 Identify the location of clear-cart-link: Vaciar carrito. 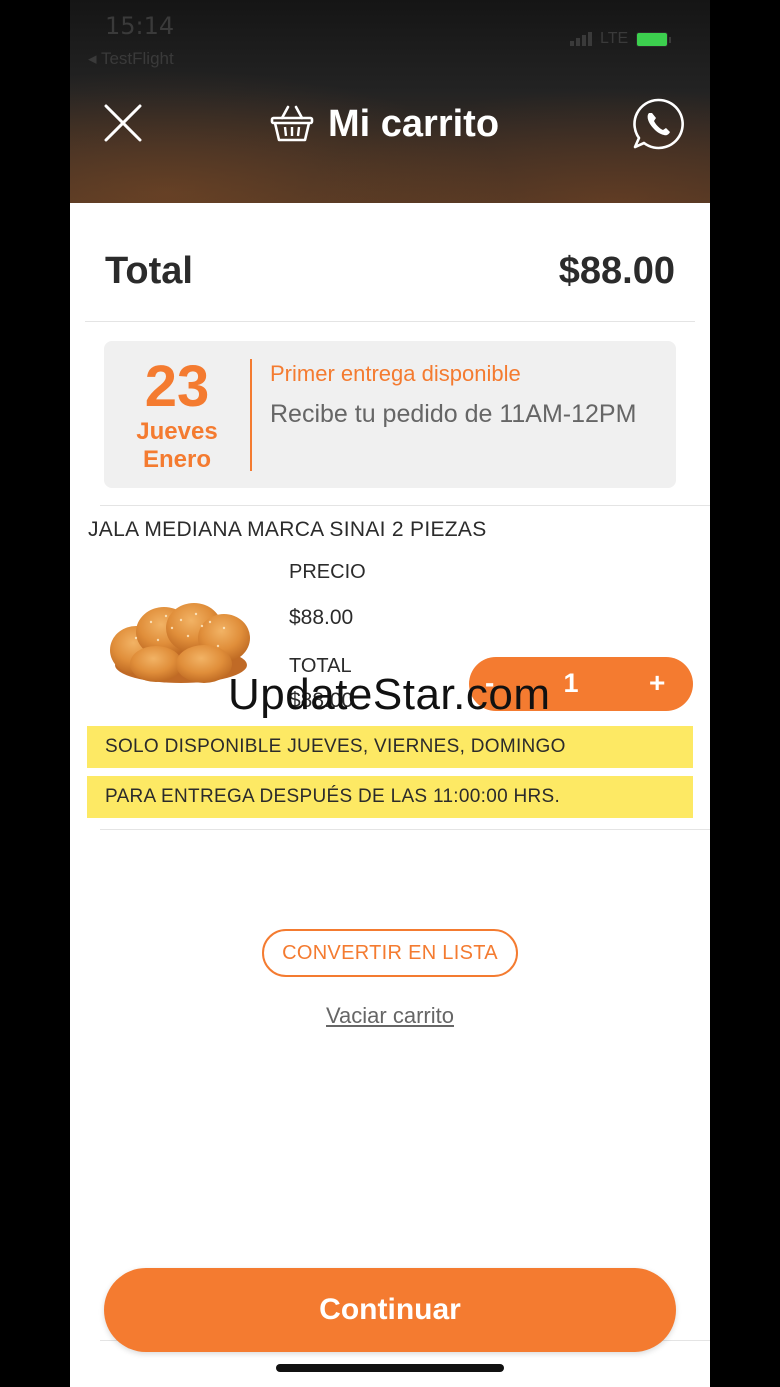
(390, 1015).